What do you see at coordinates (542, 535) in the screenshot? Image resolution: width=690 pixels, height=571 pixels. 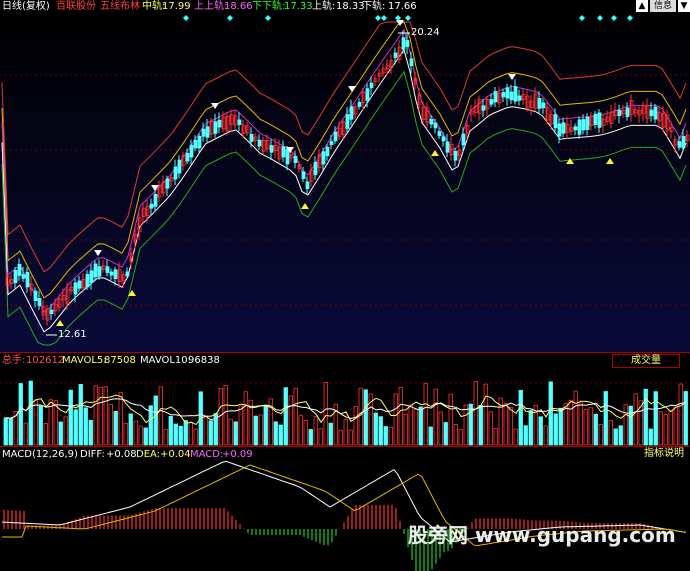 I see `watermark: 股旁网 www.gupang.com` at bounding box center [542, 535].